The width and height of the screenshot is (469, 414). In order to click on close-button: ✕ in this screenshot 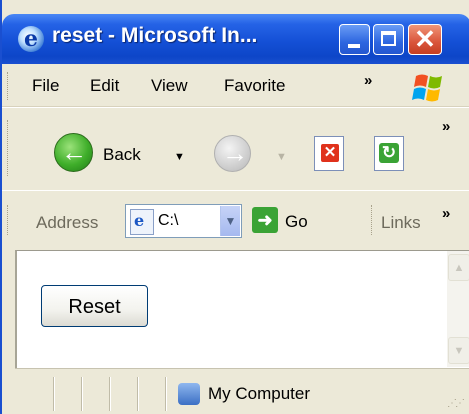, I will do `click(425, 39)`.